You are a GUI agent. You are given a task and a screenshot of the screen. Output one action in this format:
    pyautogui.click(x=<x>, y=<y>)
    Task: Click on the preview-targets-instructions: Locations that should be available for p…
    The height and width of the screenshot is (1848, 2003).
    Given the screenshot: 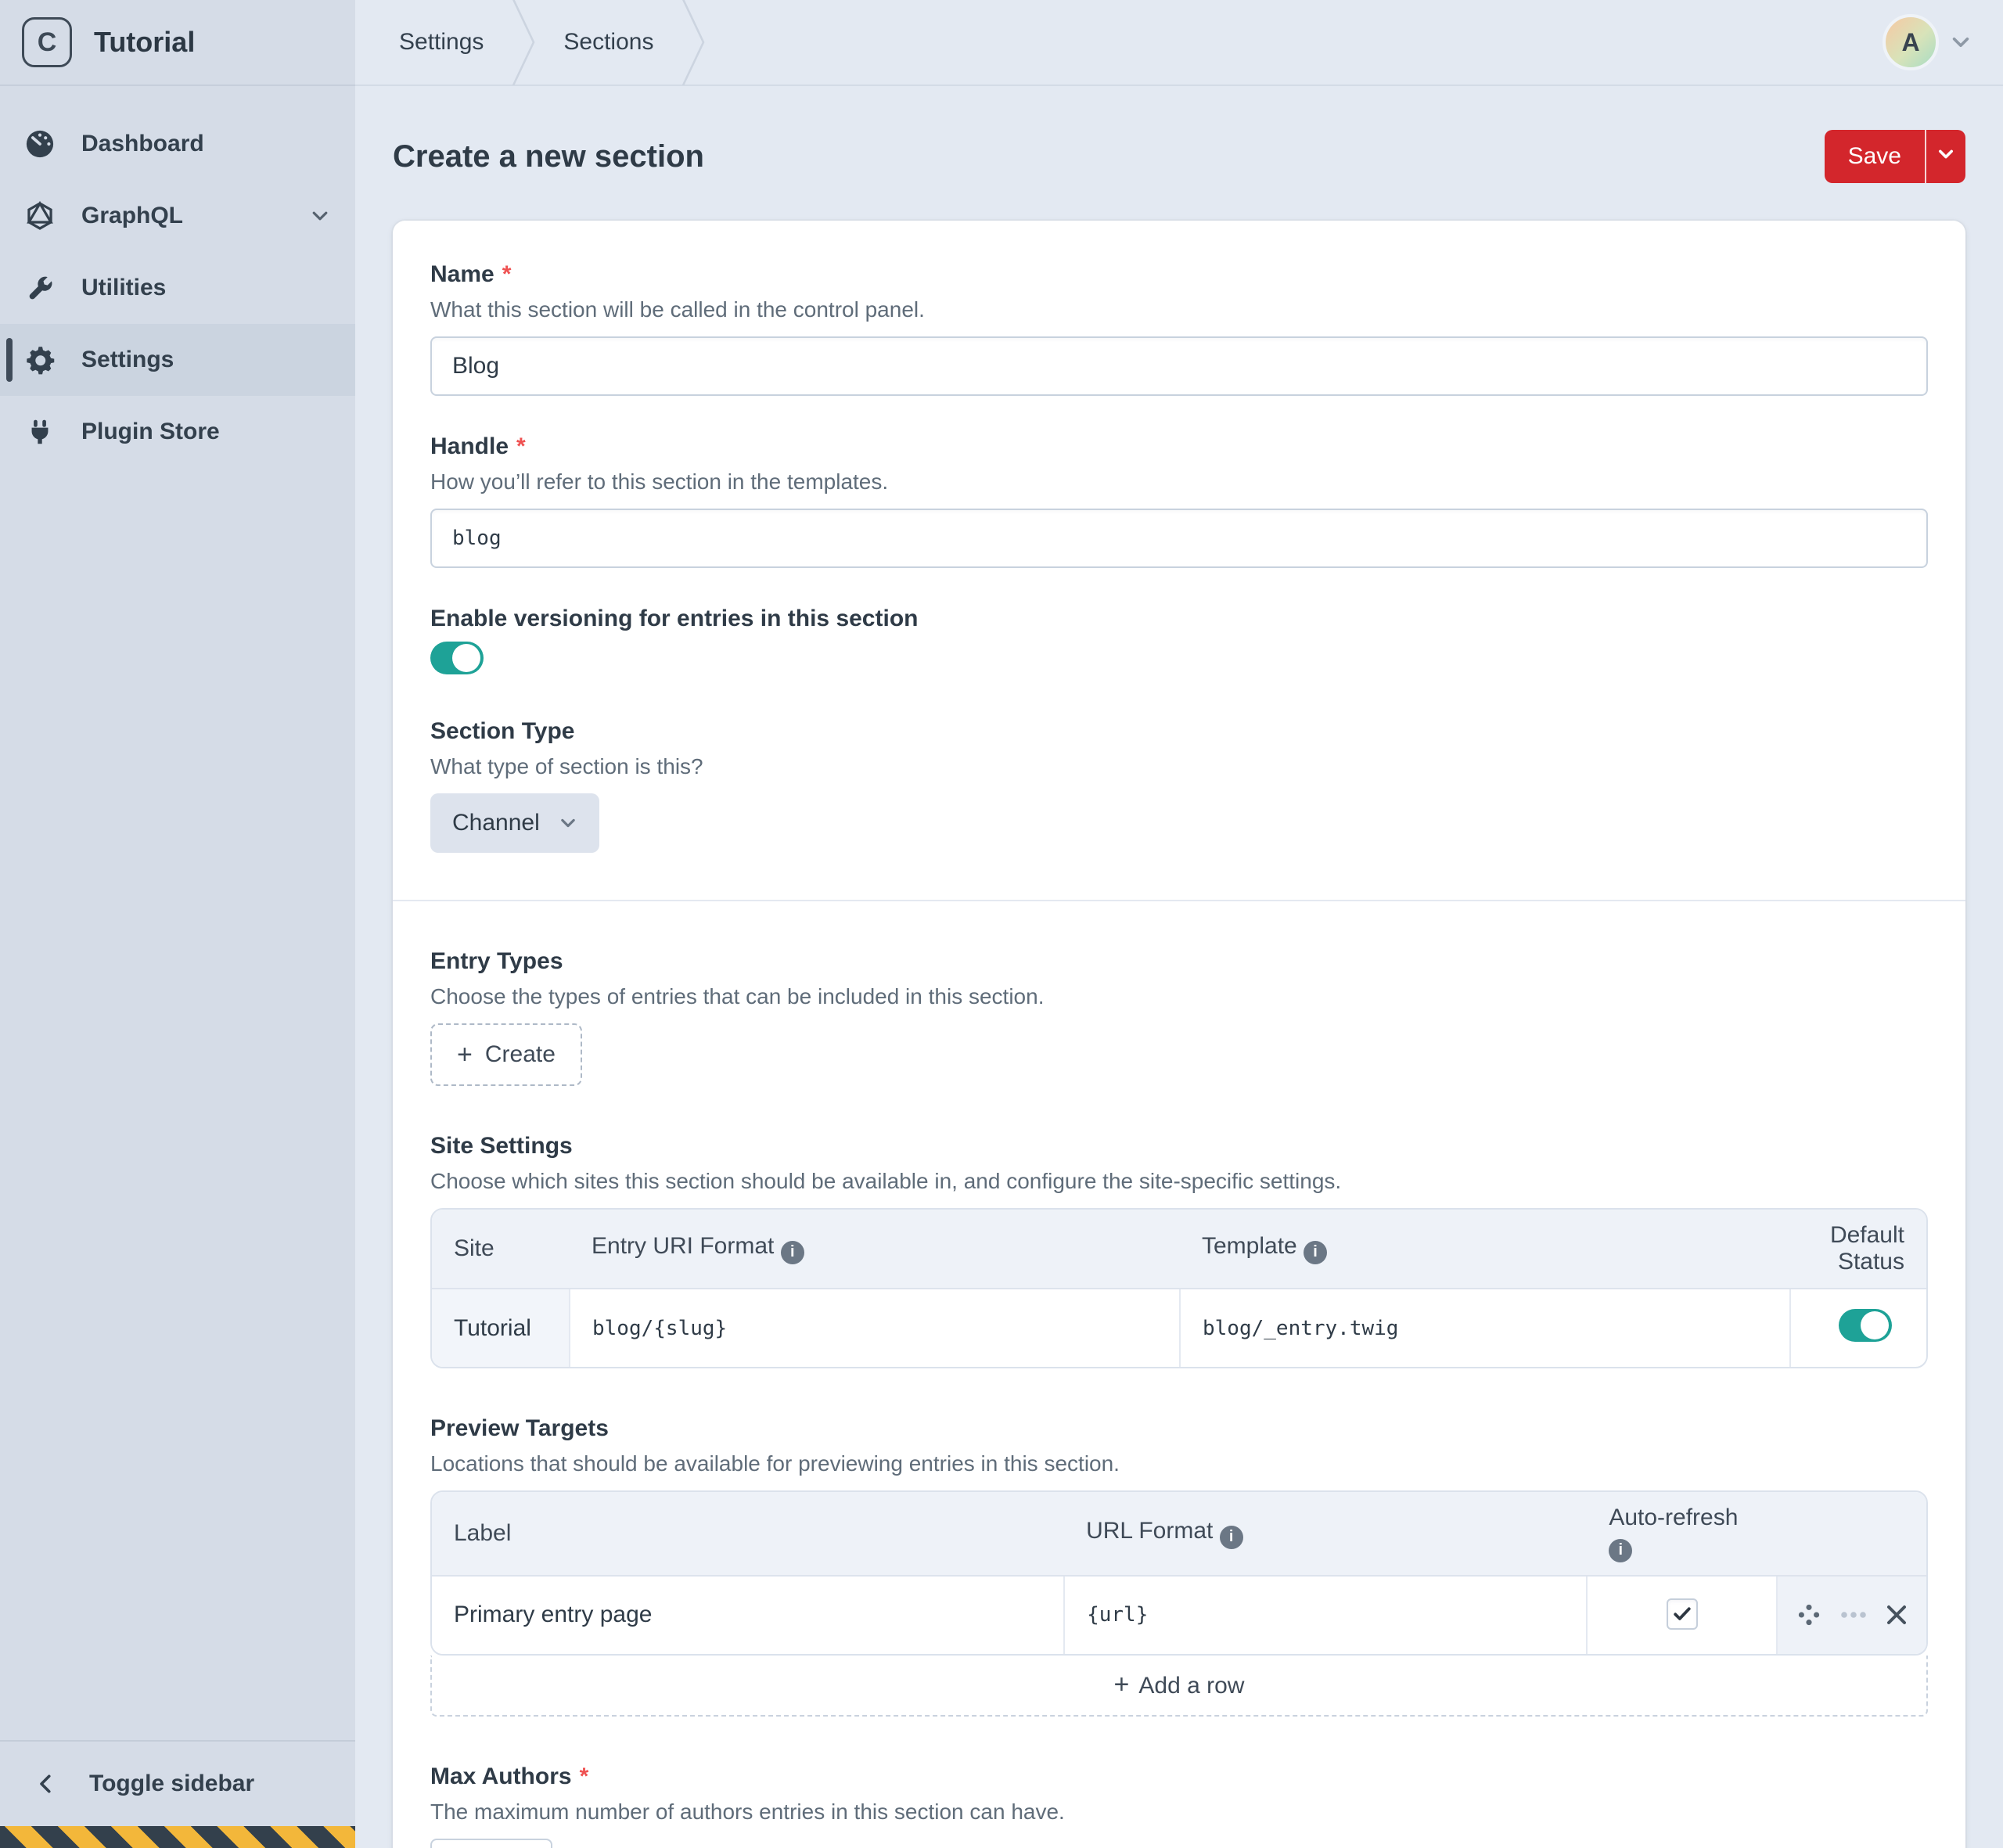 What is the action you would take?
    pyautogui.click(x=775, y=1463)
    